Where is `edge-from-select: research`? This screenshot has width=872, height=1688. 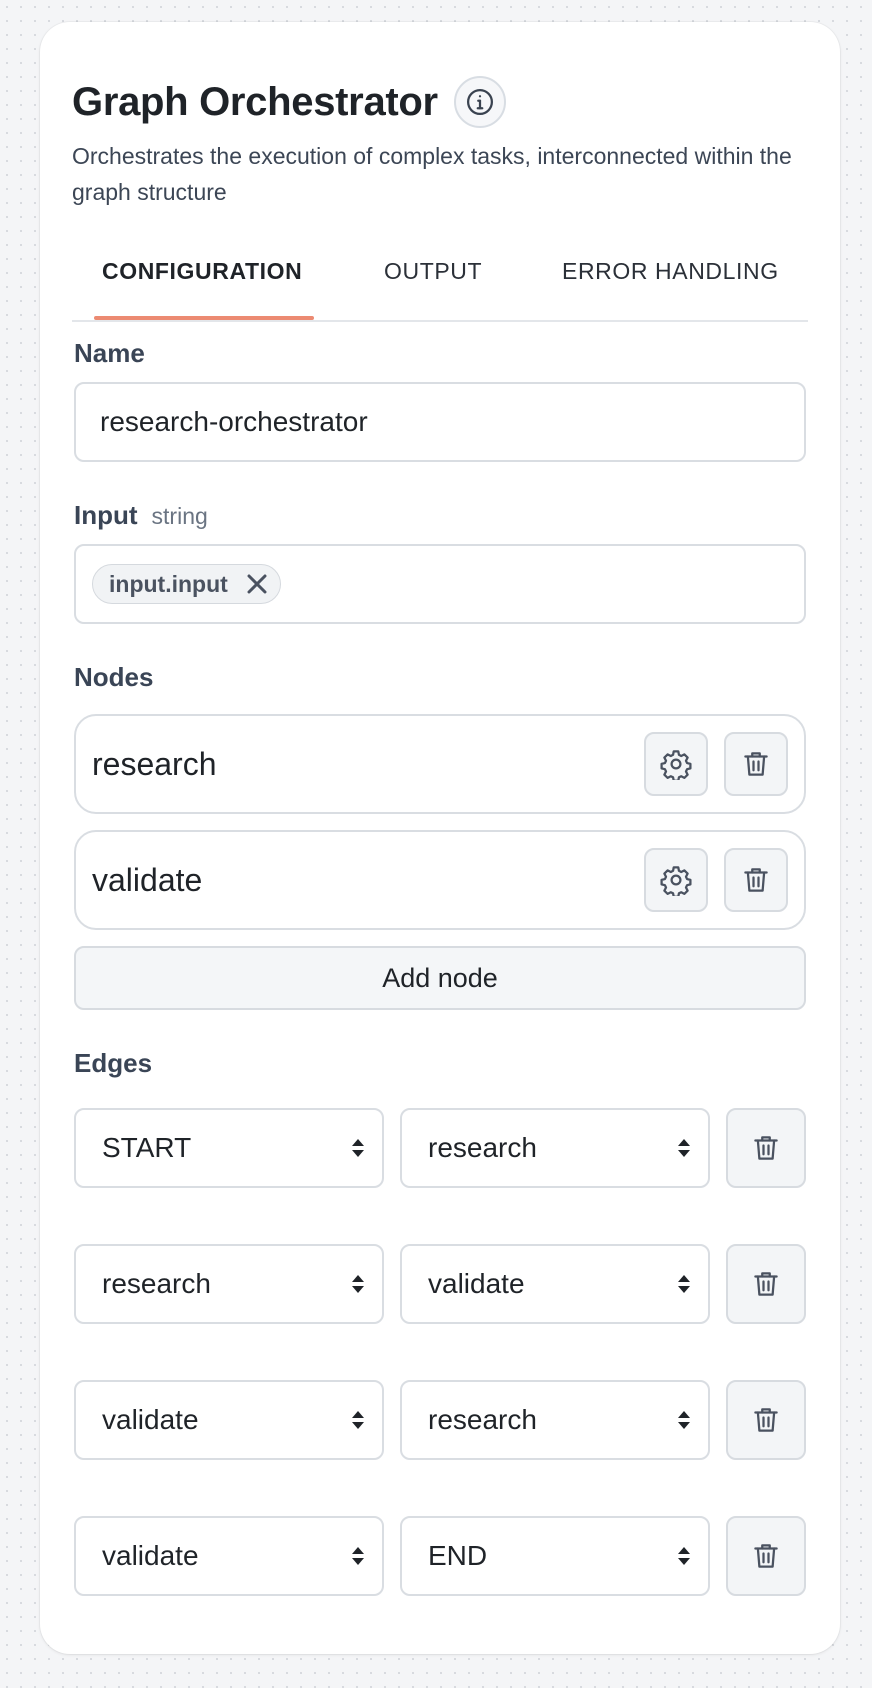 edge-from-select: research is located at coordinates (229, 1284).